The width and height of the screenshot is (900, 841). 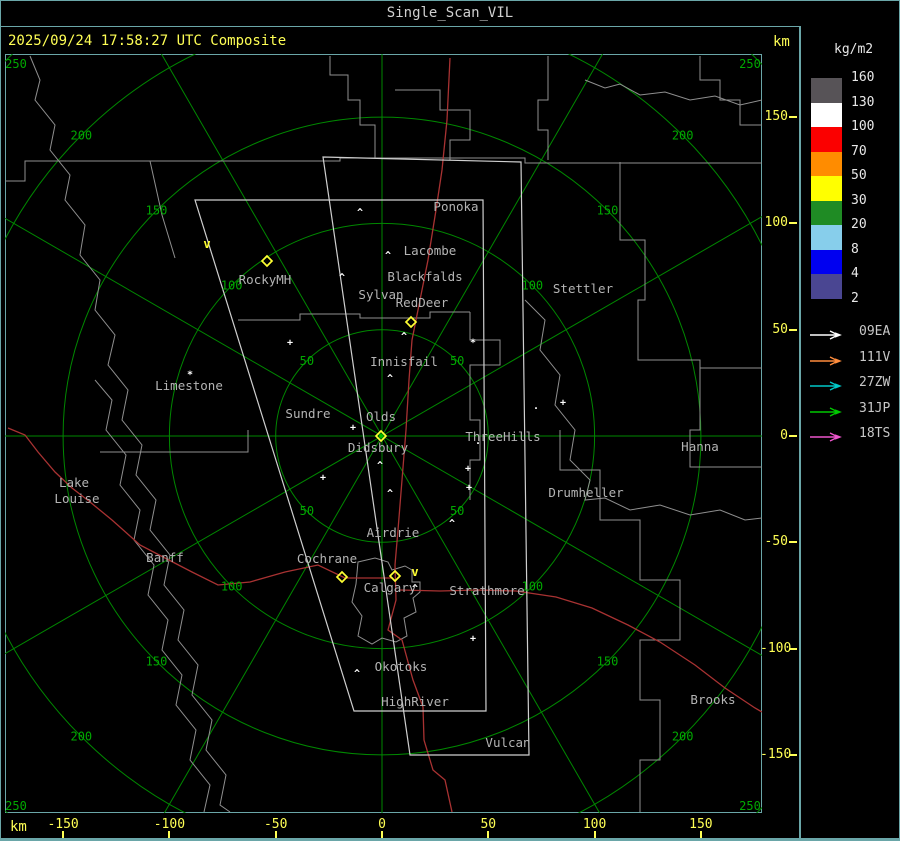 I want to click on right-axis-unit-label: km, so click(x=781, y=42).